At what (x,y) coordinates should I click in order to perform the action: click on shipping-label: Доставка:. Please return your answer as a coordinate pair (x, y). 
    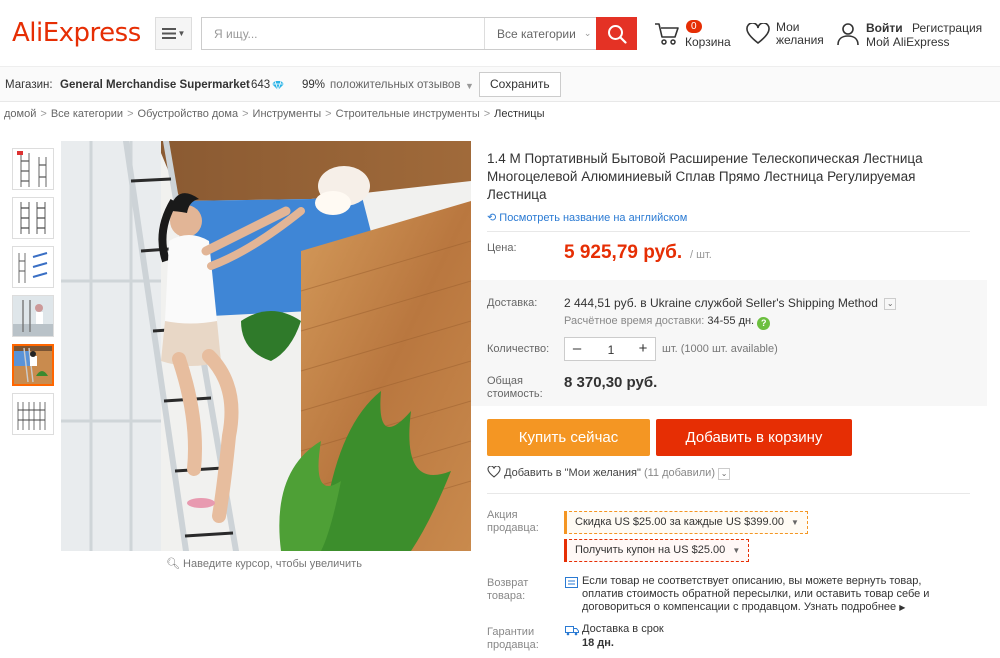
    Looking at the image, I should click on (512, 303).